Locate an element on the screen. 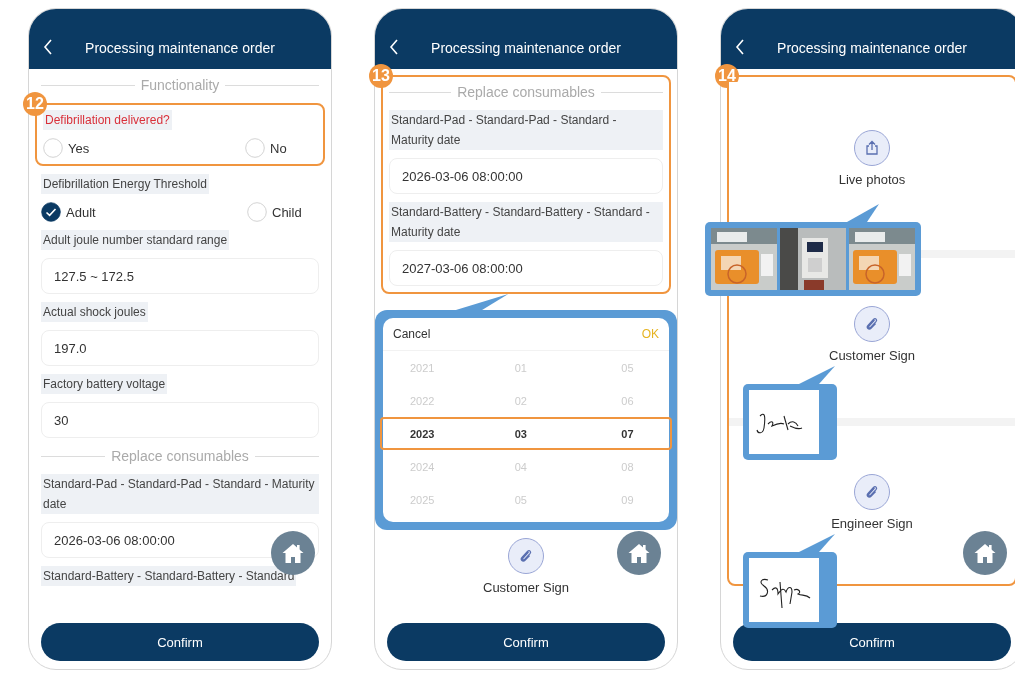  input-field: 30 is located at coordinates (180, 420).